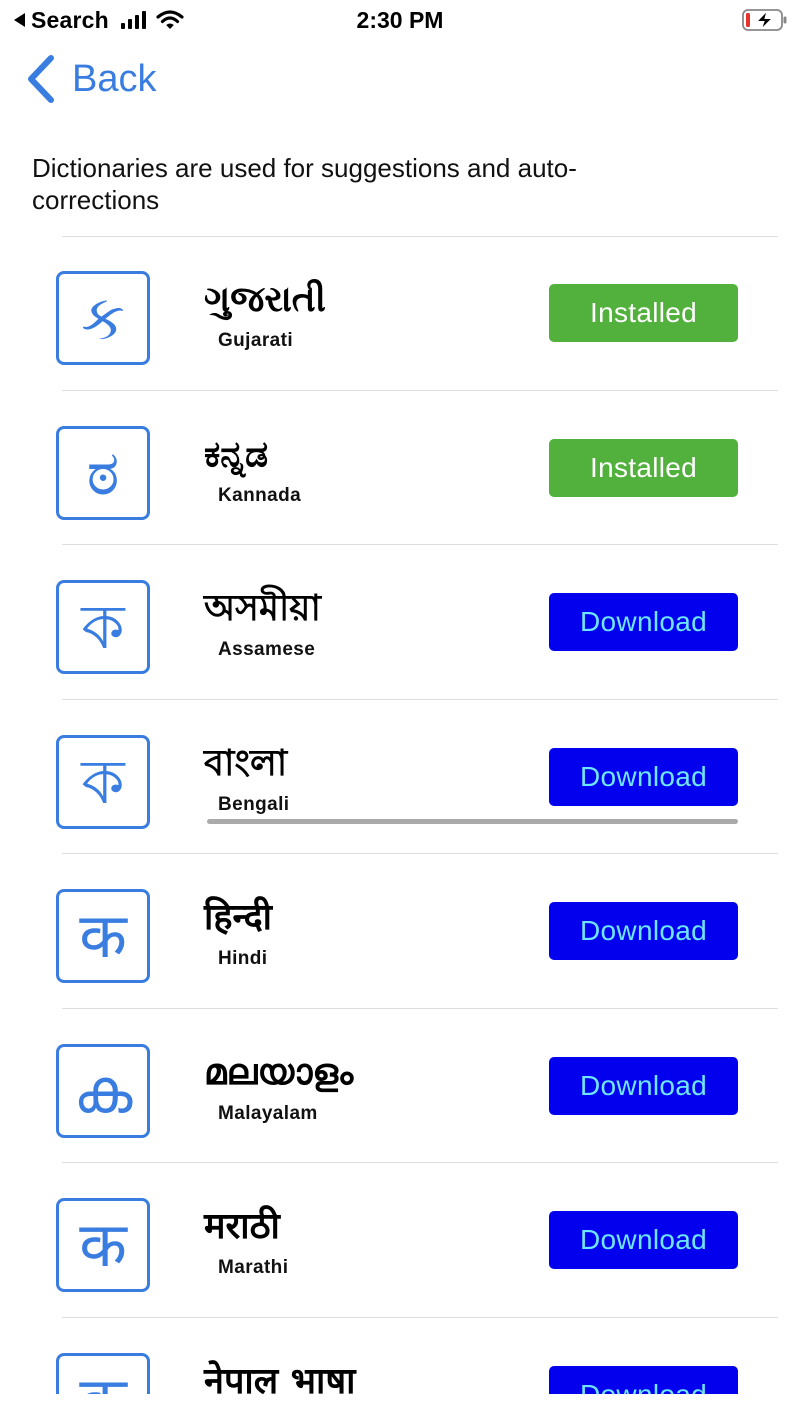  I want to click on native-name: മലയാളം, so click(279, 1072).